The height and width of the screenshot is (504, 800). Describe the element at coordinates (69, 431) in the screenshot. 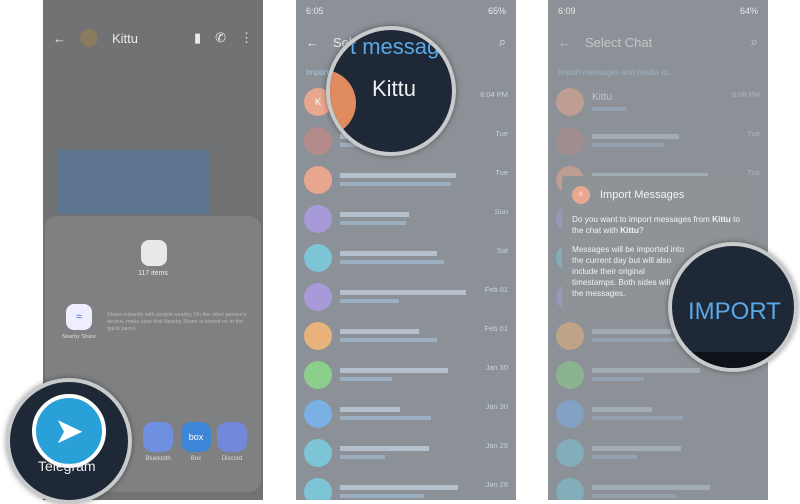

I see `telegram-icon: ➤` at that location.